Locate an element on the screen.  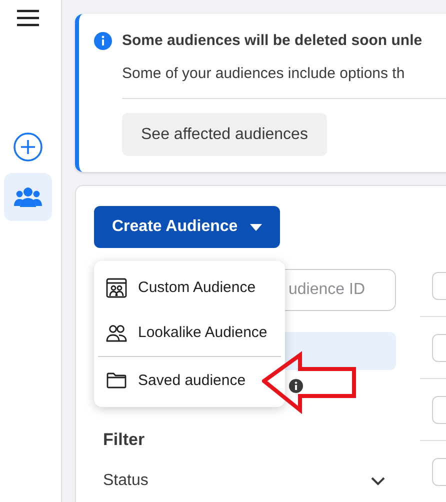
chevron-icon is located at coordinates (378, 481).